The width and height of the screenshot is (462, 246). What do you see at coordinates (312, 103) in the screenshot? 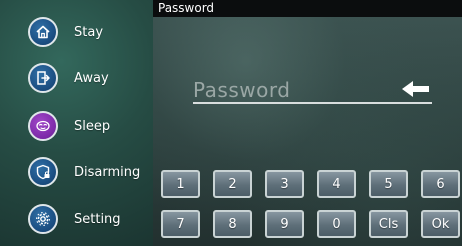
I see `password-underline` at bounding box center [312, 103].